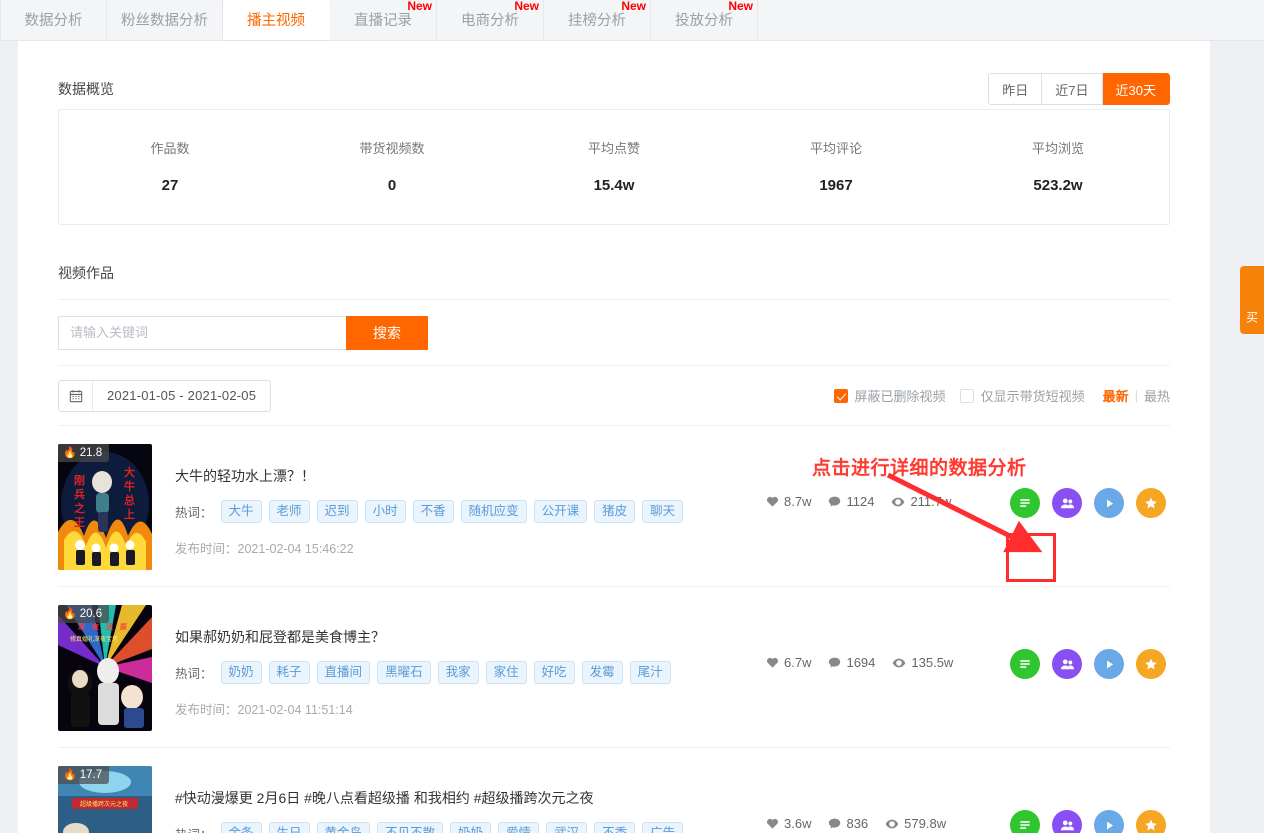  Describe the element at coordinates (614, 73) in the screenshot. I see `overview-header: 数据概览 昨日 近7日 近30天` at that location.